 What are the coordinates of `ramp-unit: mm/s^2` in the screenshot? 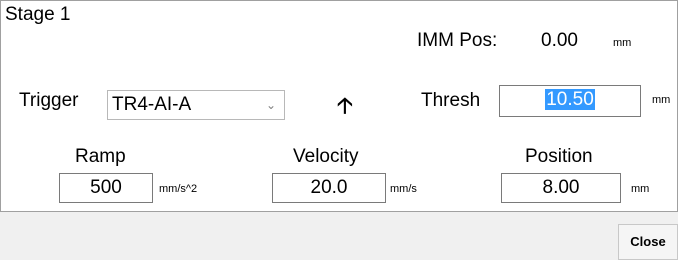 It's located at (178, 189).